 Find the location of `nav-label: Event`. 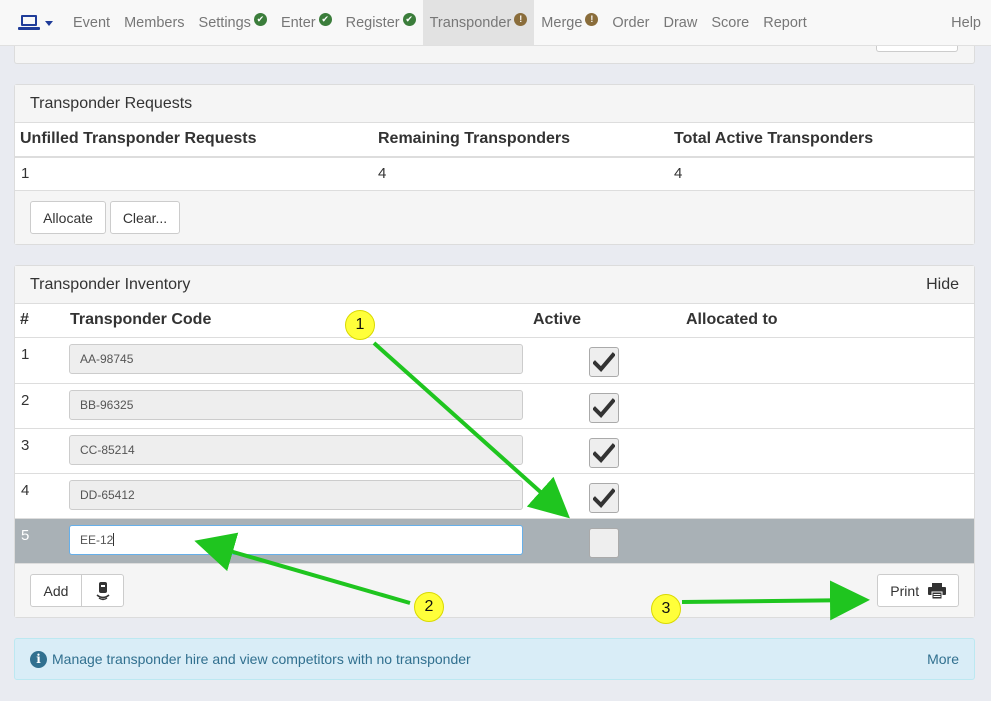

nav-label: Event is located at coordinates (92, 22).